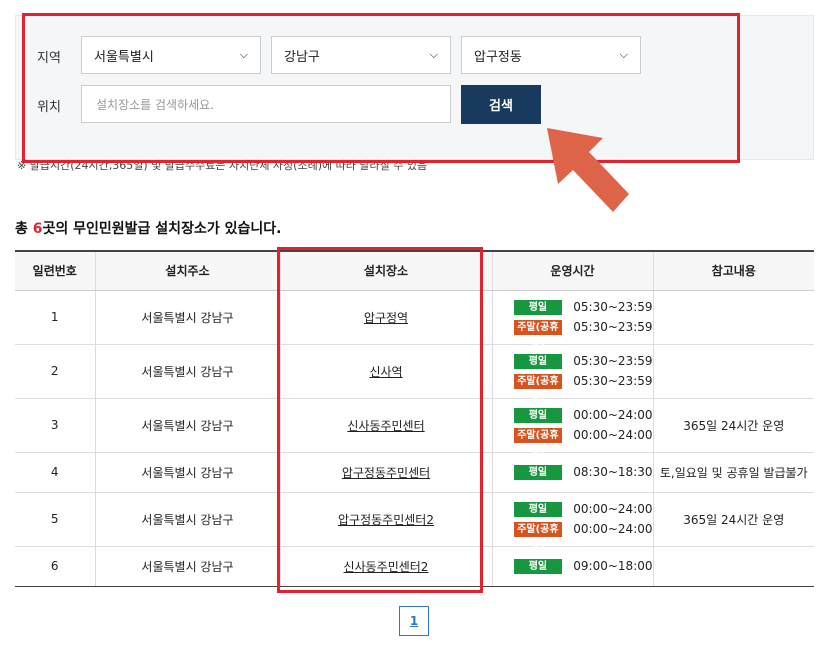 The image size is (819, 657). What do you see at coordinates (24, 229) in the screenshot?
I see `summary-prefix: 총` at bounding box center [24, 229].